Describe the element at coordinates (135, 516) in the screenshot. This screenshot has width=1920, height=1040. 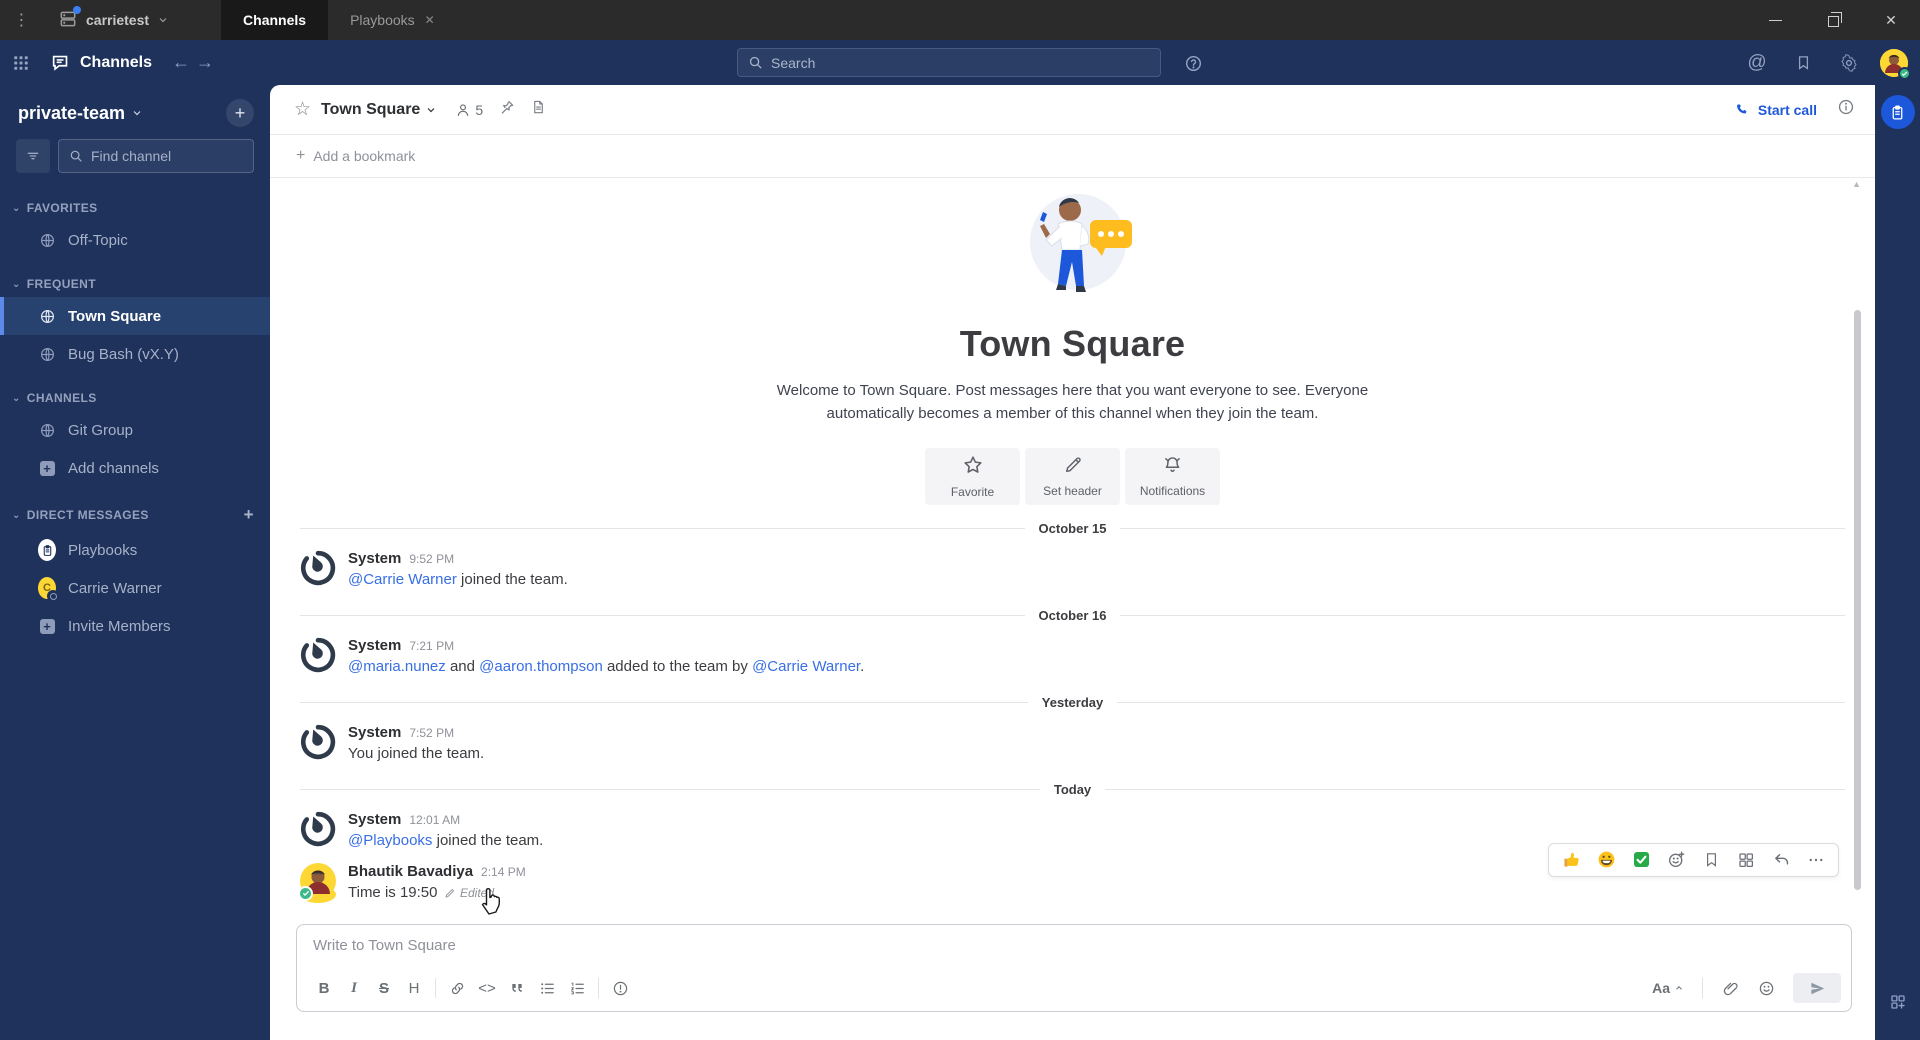
I see `section-header: ⌄ DIRECT MESSAGES +` at that location.